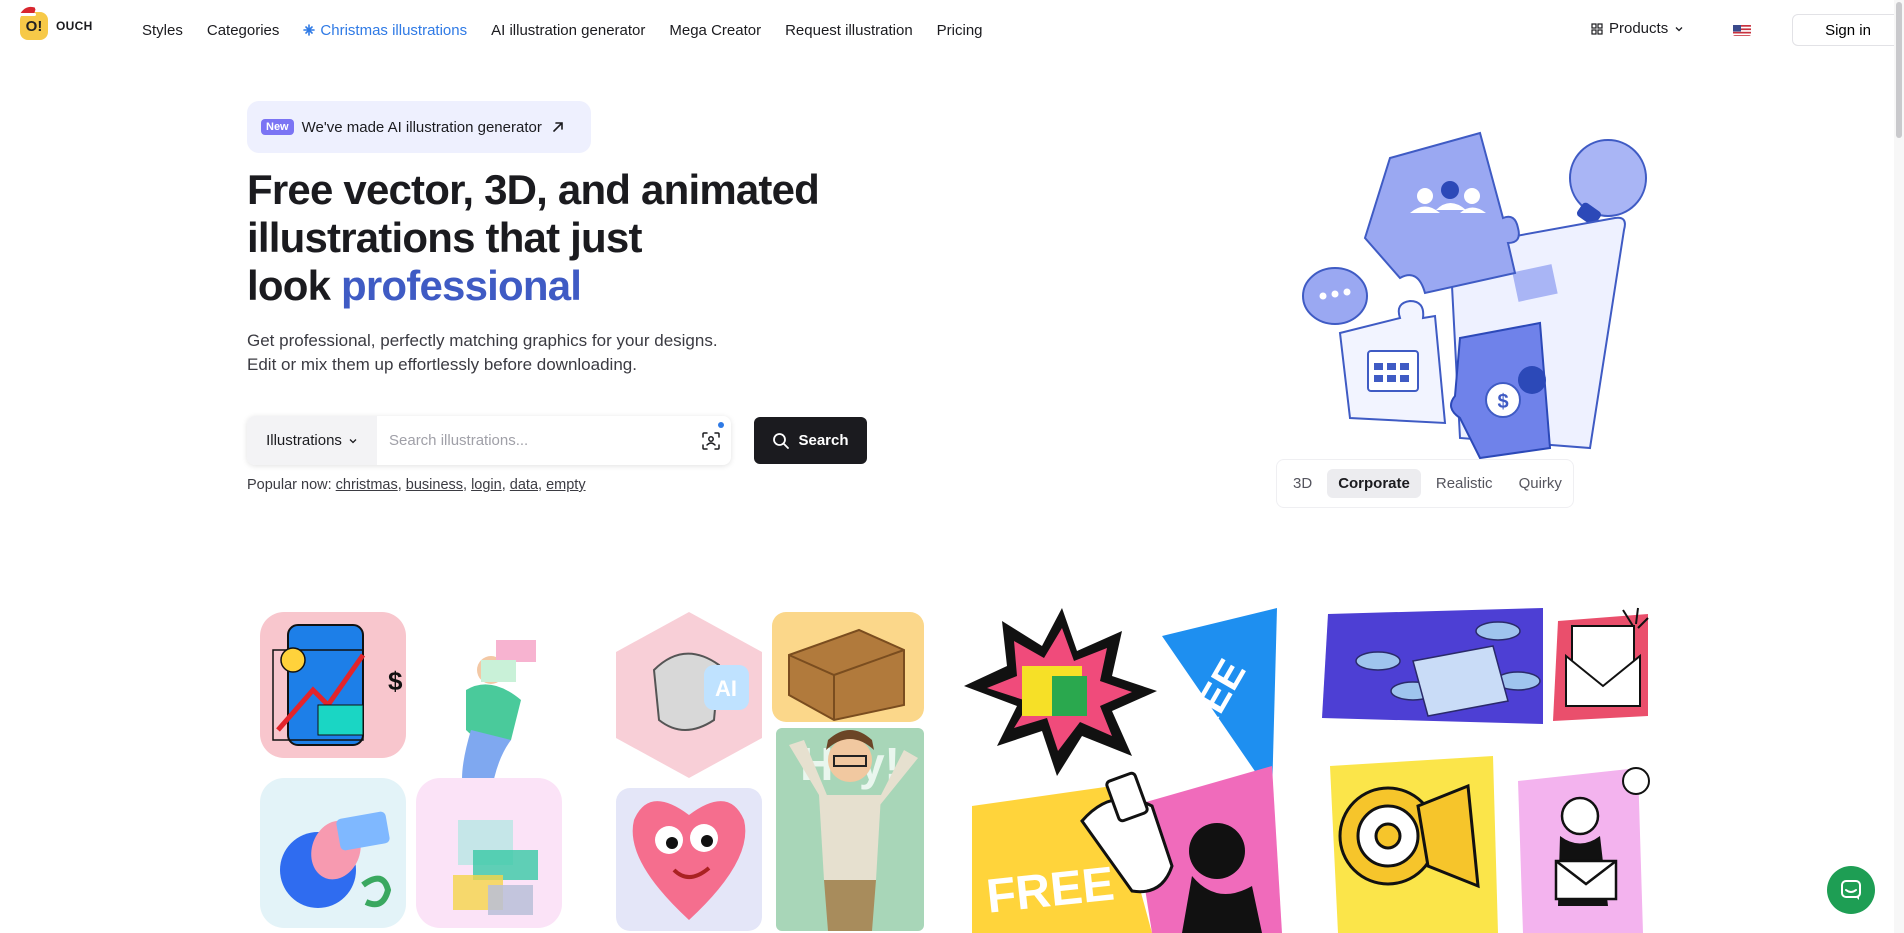 The width and height of the screenshot is (1904, 933). I want to click on santa-hat-icon, so click(29, 11).